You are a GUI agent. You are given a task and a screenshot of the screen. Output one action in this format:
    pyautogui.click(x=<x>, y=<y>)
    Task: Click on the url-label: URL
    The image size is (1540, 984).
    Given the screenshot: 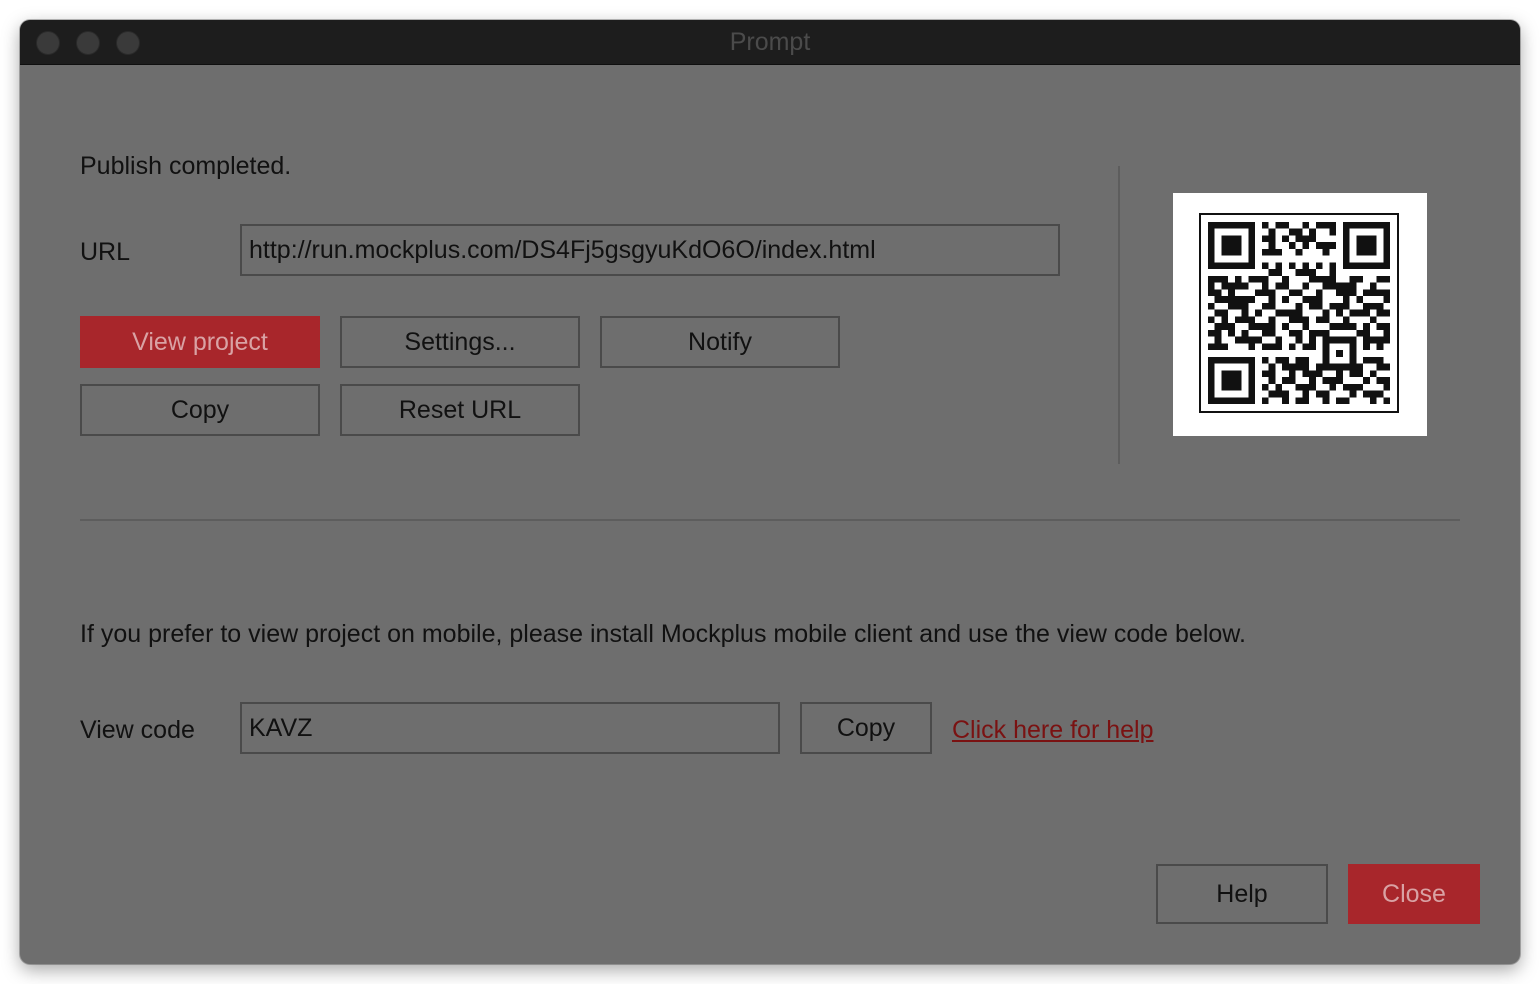 What is the action you would take?
    pyautogui.click(x=105, y=252)
    